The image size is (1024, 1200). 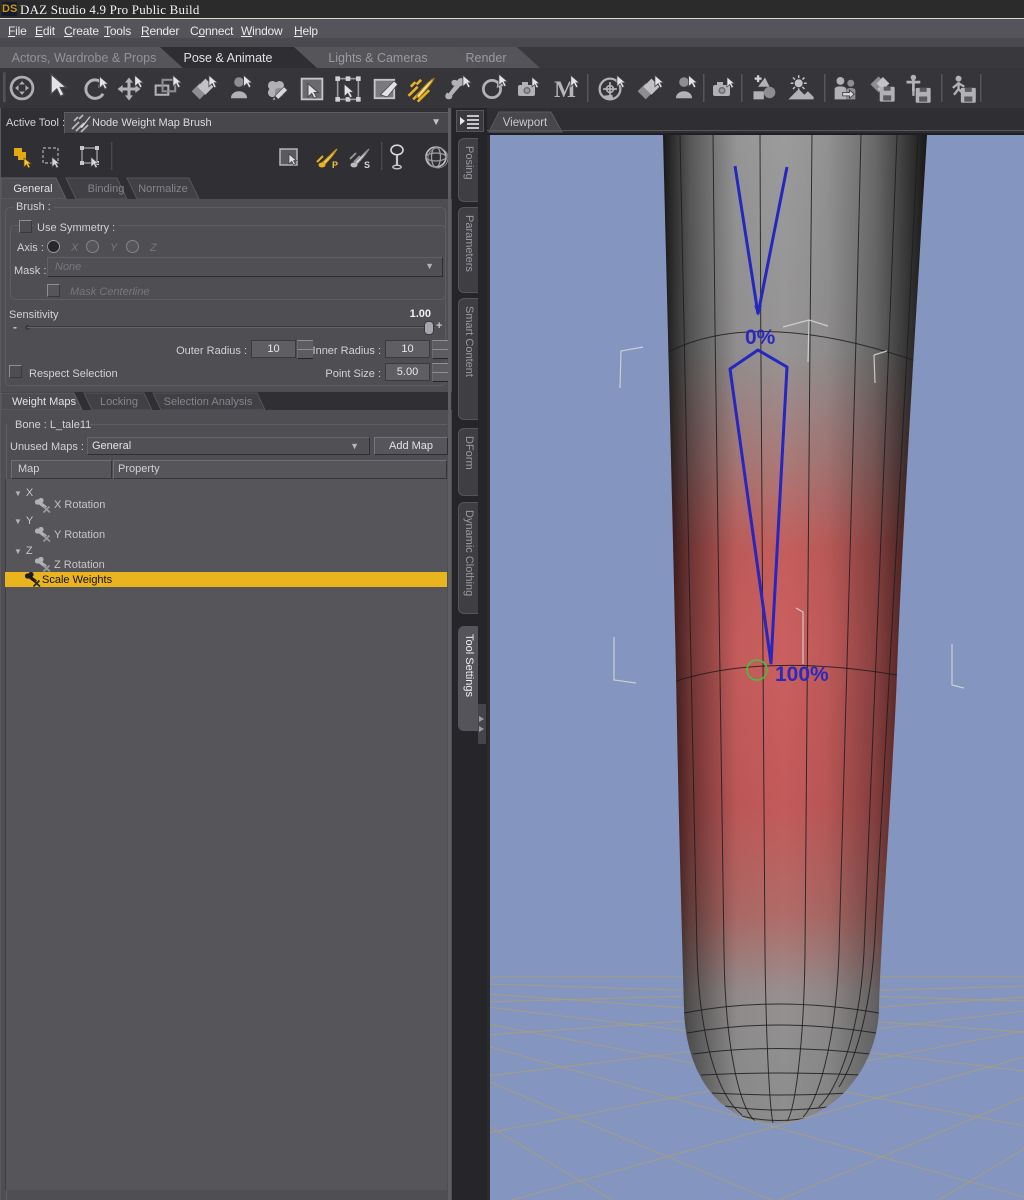 What do you see at coordinates (208, 402) in the screenshot?
I see `svg-text: Selection Analysis` at bounding box center [208, 402].